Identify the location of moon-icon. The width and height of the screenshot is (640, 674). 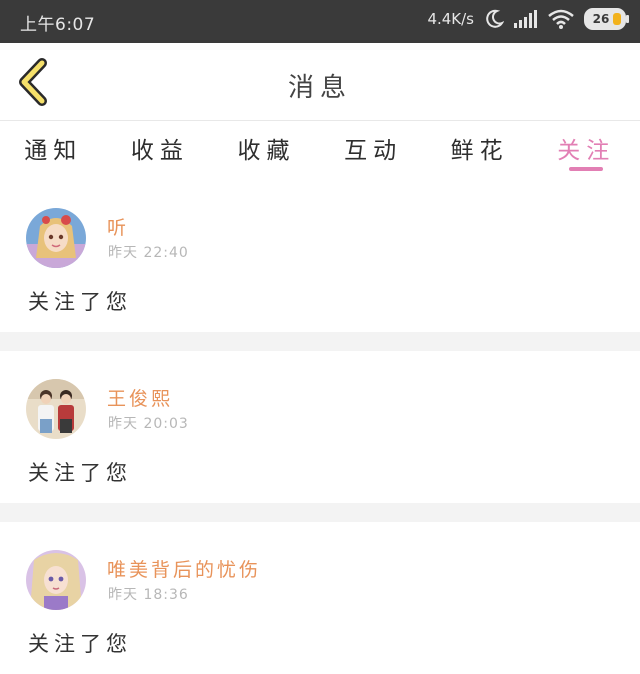
(495, 18).